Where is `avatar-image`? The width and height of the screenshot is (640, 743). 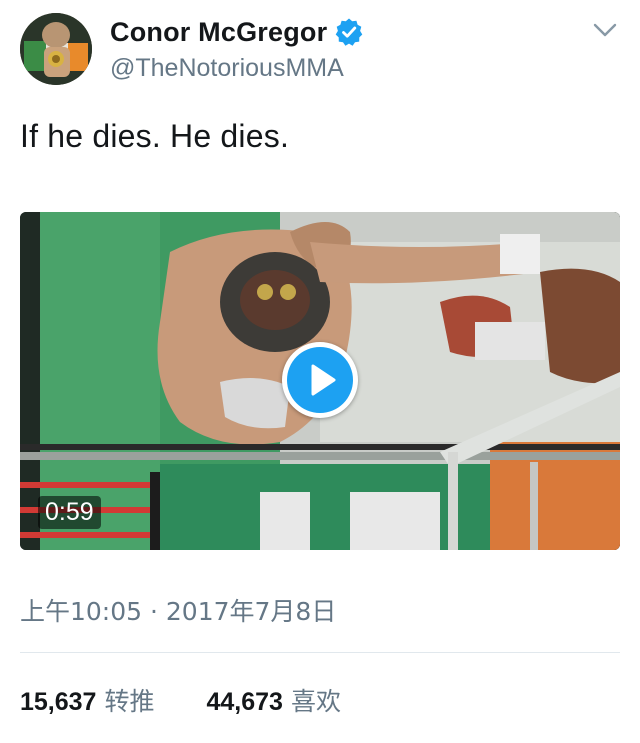
avatar-image is located at coordinates (56, 49).